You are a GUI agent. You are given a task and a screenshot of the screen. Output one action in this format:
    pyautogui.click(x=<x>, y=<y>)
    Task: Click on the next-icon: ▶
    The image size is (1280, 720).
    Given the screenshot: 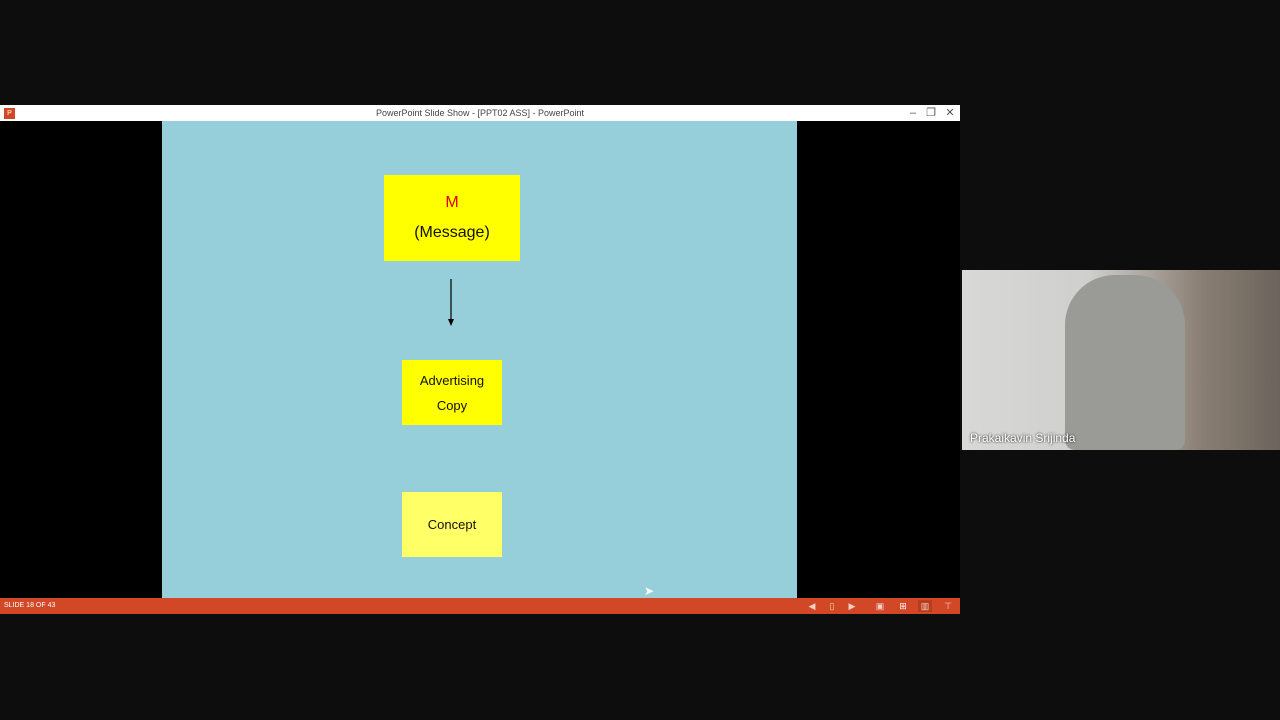 What is the action you would take?
    pyautogui.click(x=852, y=606)
    